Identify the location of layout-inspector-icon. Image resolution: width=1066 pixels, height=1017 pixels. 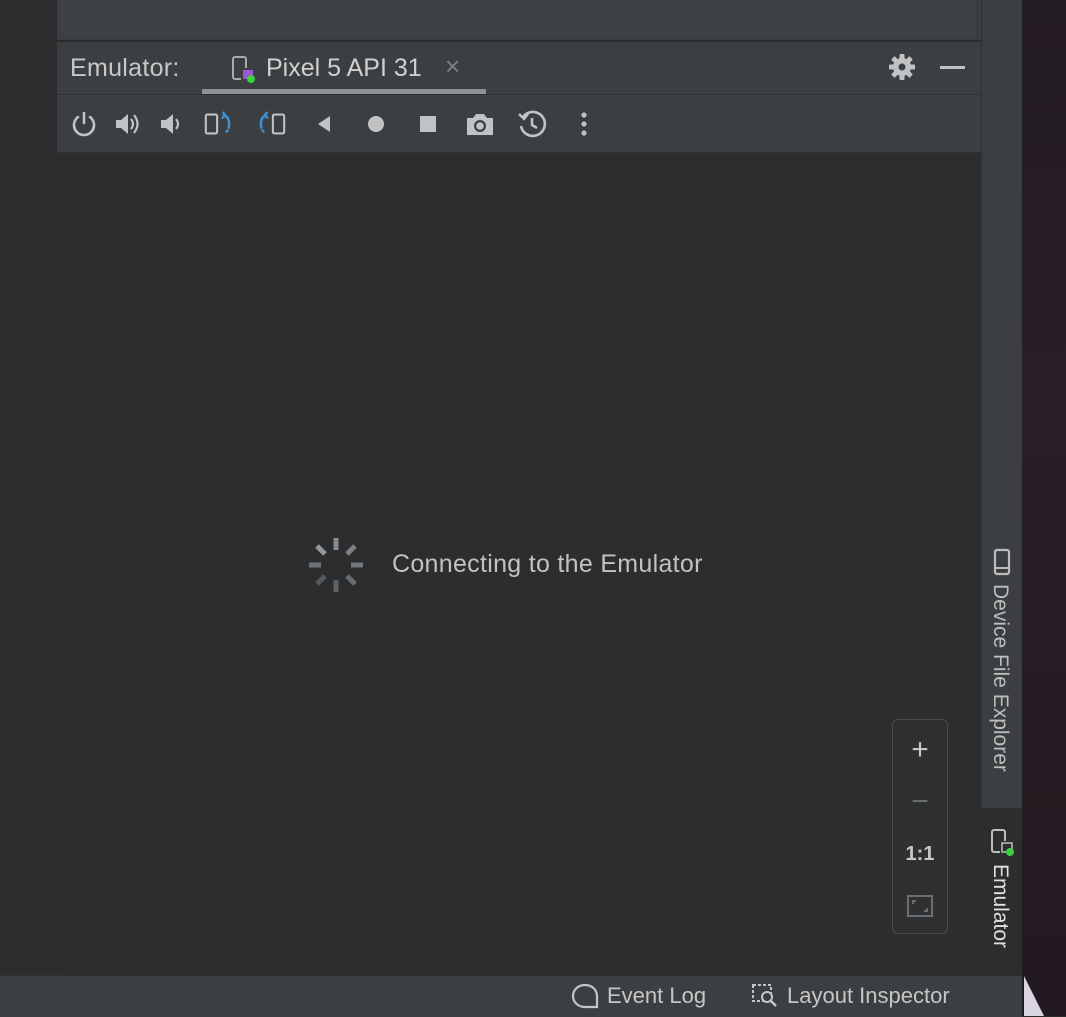
(764, 995).